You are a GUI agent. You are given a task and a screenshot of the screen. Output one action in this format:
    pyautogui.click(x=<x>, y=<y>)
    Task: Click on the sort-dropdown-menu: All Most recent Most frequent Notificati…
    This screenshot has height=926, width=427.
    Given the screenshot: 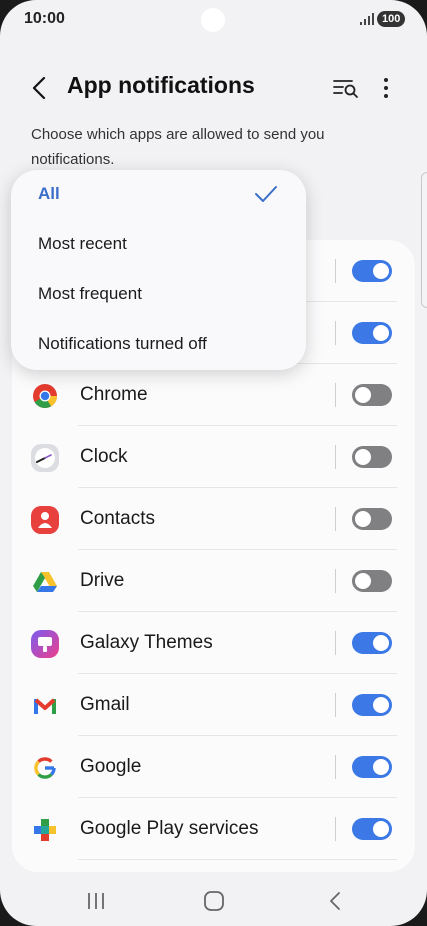 What is the action you would take?
    pyautogui.click(x=158, y=270)
    